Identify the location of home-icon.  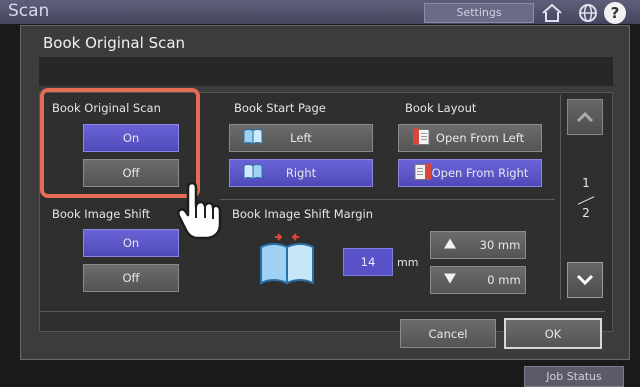
(552, 15).